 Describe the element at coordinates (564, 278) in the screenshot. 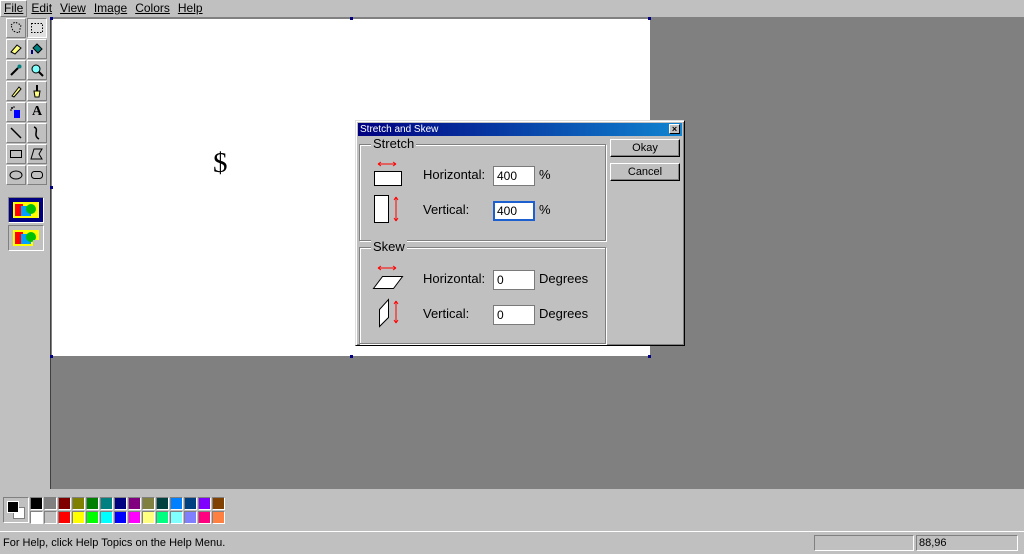

I see `skew-horizontal-unit: Degrees` at that location.